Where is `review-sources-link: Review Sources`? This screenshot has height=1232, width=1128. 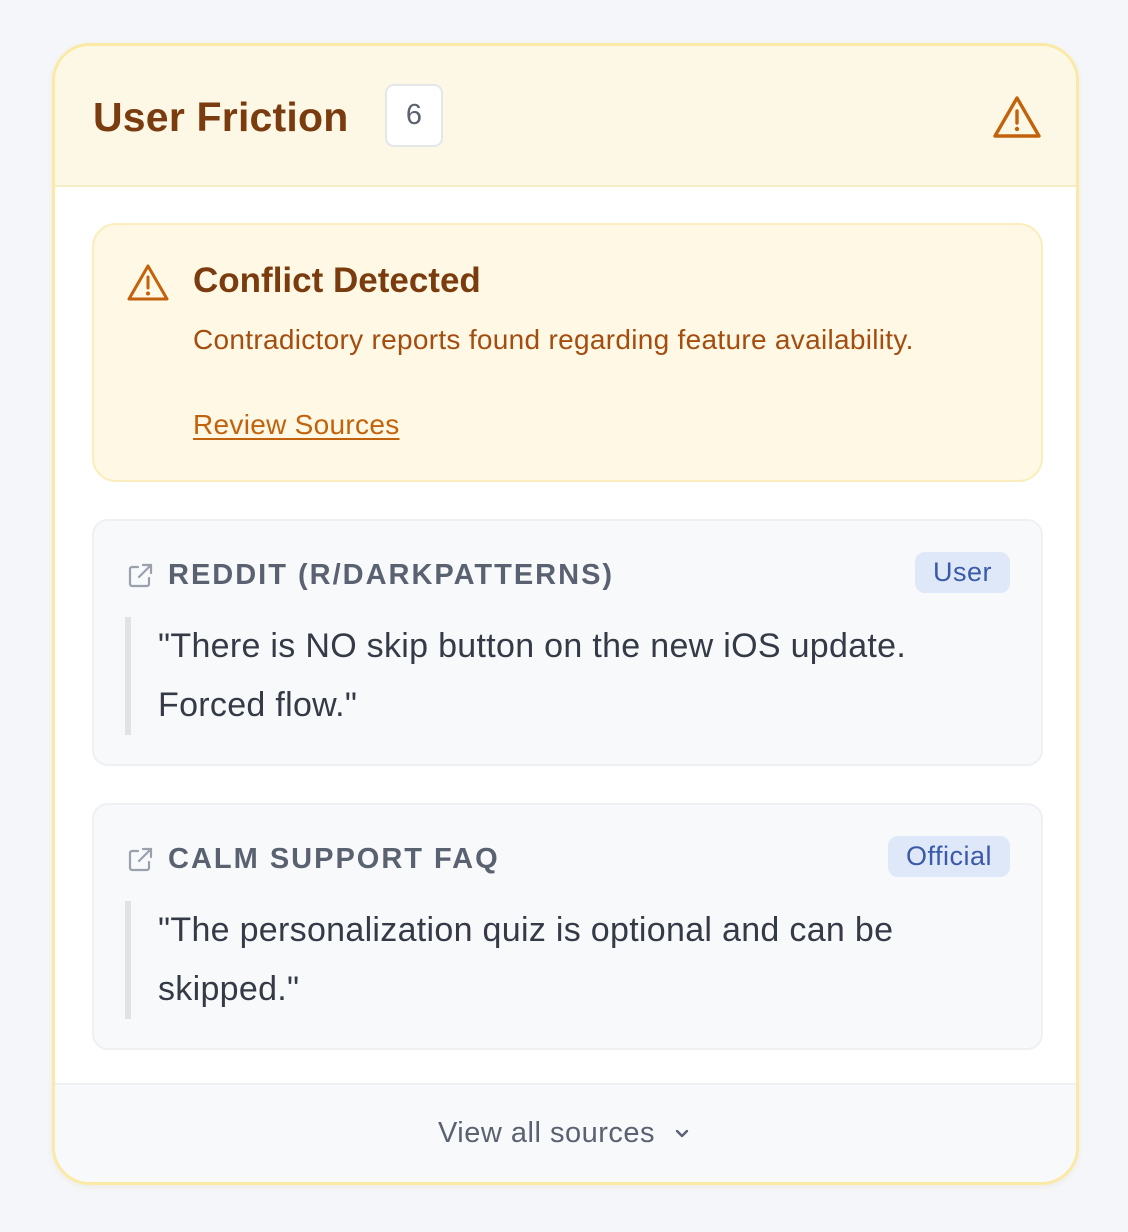
review-sources-link: Review Sources is located at coordinates (296, 425).